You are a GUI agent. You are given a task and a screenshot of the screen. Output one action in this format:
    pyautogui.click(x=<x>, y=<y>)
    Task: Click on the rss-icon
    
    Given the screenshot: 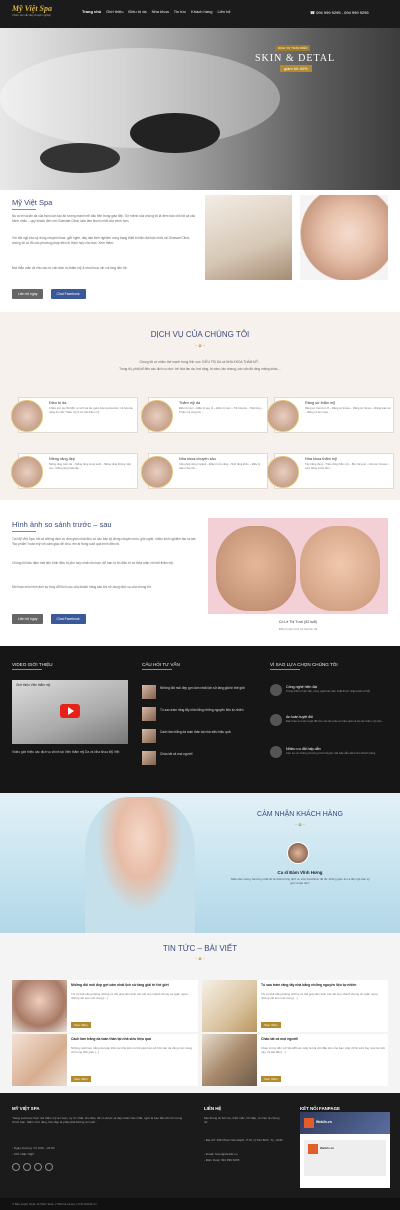 What is the action you would take?
    pyautogui.click(x=49, y=1167)
    